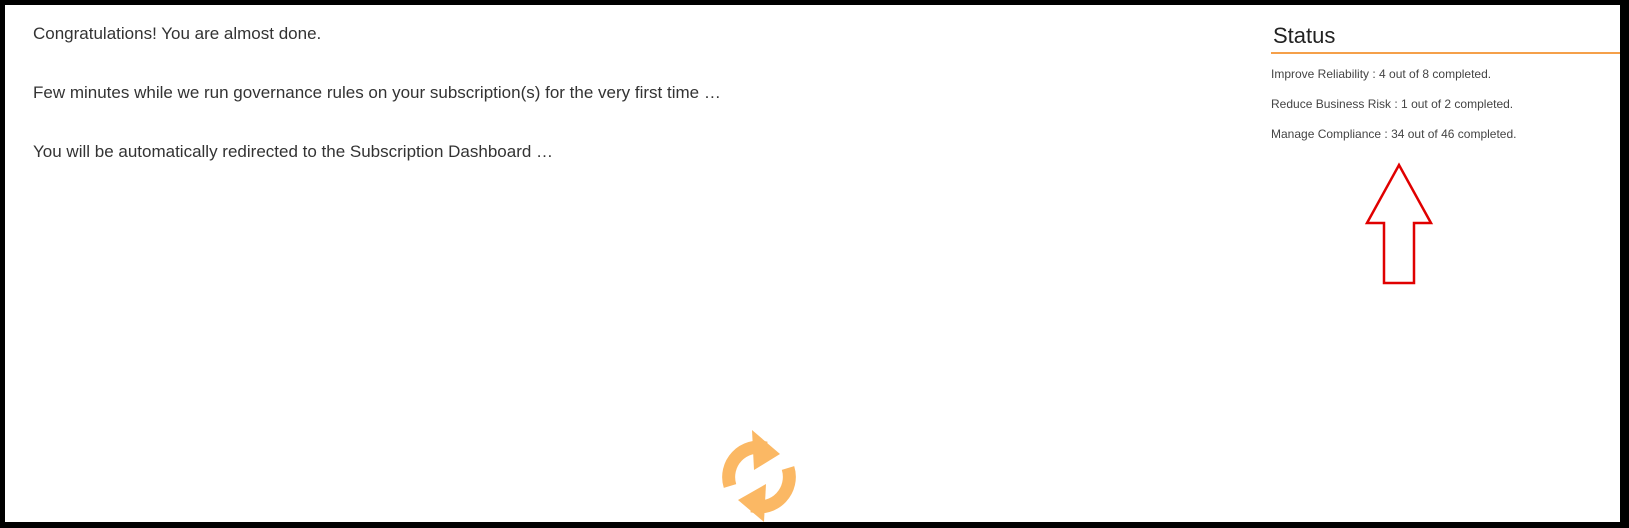  What do you see at coordinates (814, 2) in the screenshot?
I see `frame-border-top` at bounding box center [814, 2].